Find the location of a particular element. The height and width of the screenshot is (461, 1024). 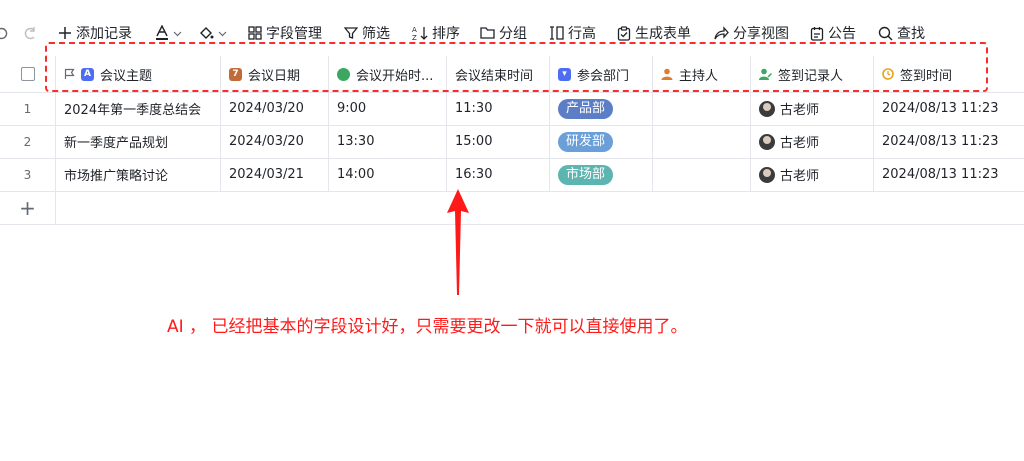

annotation-highlight-box is located at coordinates (516, 67).